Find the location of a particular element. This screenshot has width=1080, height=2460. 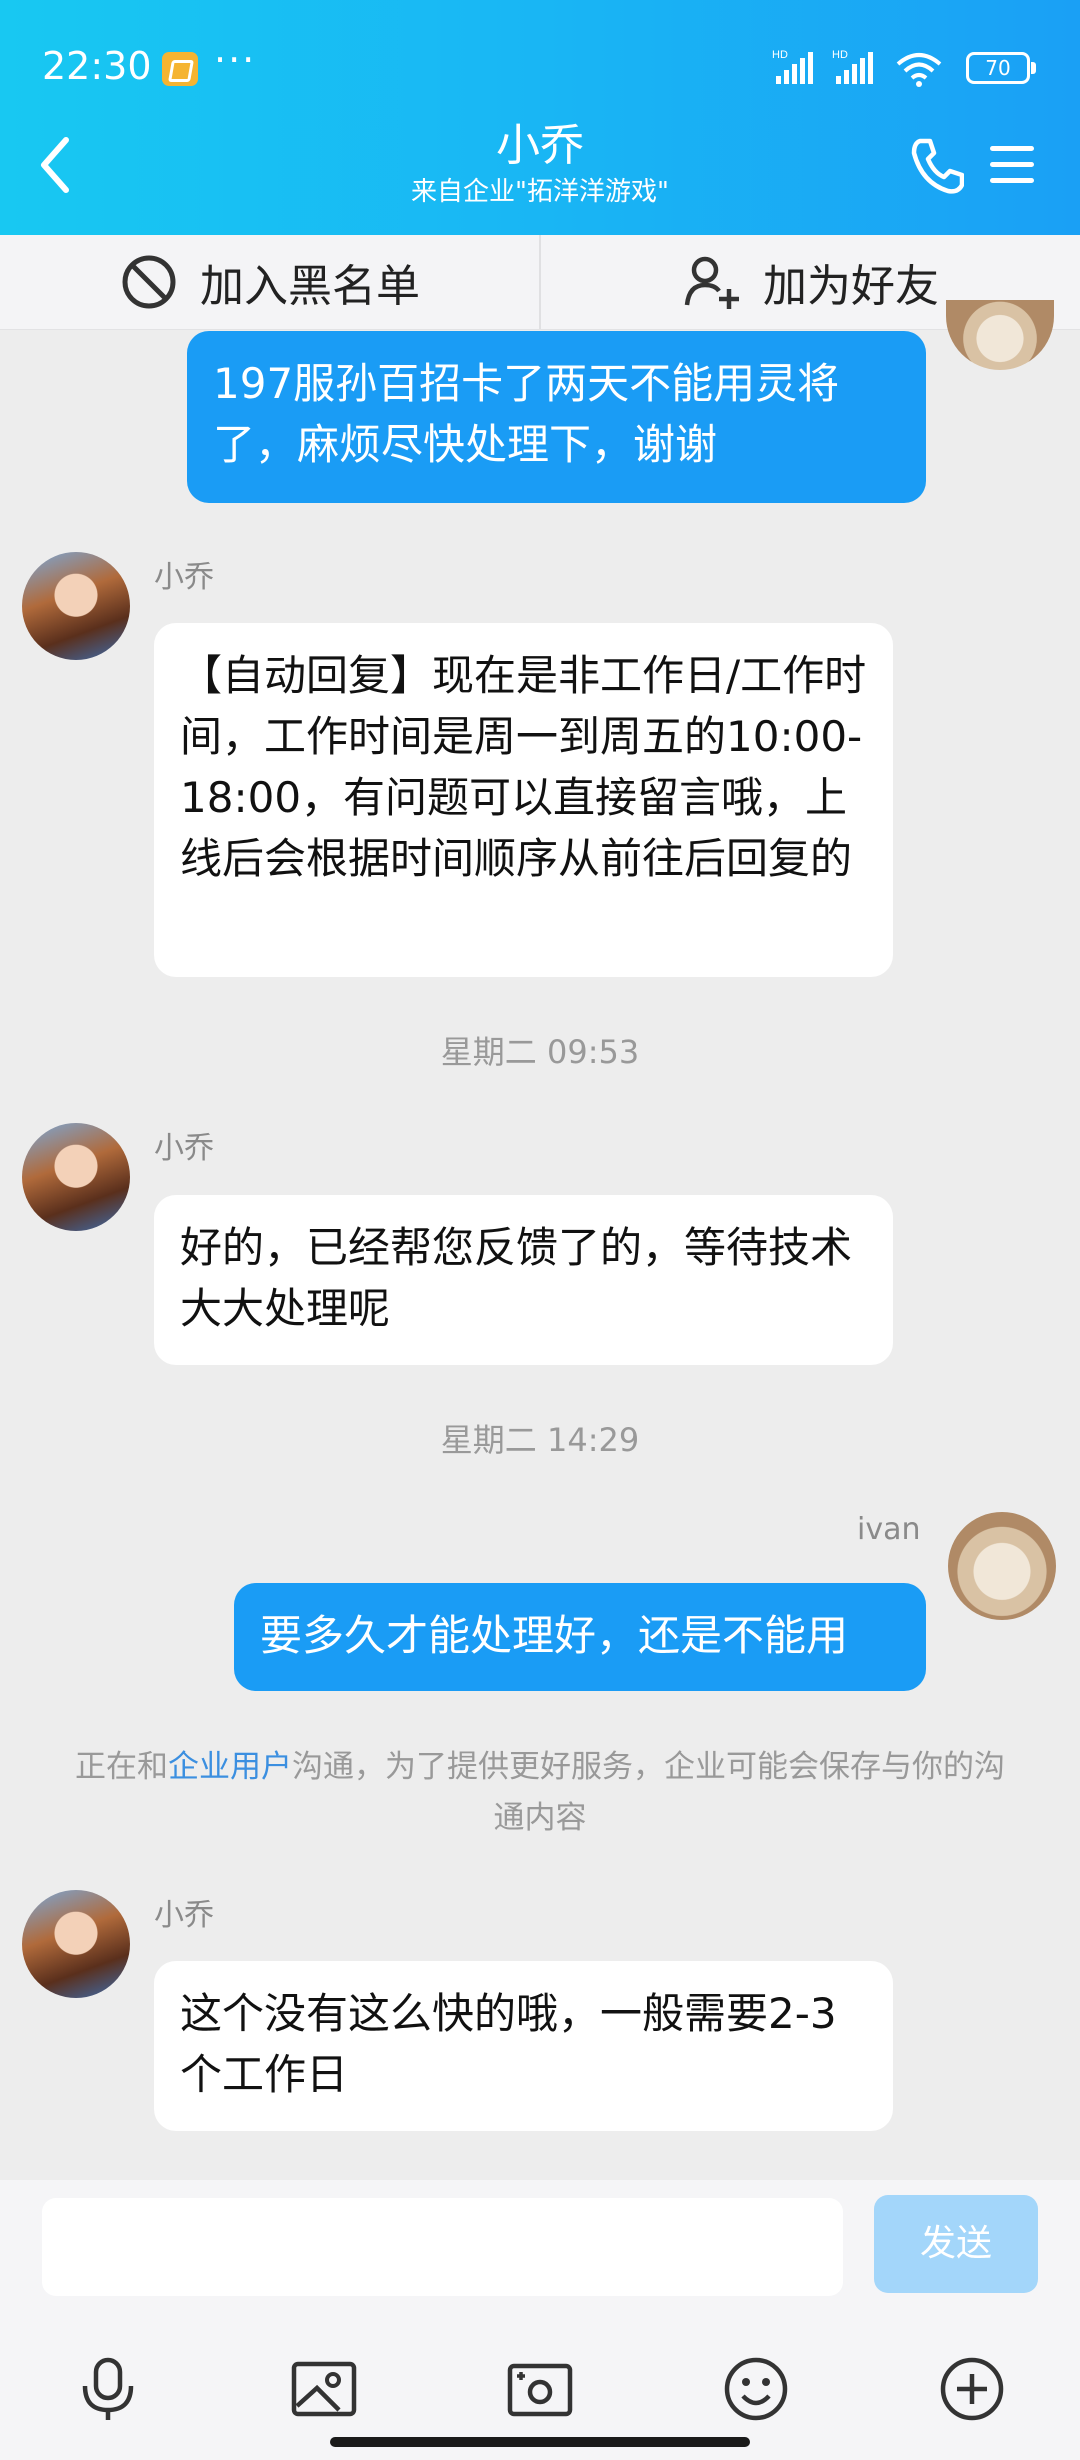

camera-icon is located at coordinates (540, 2389).